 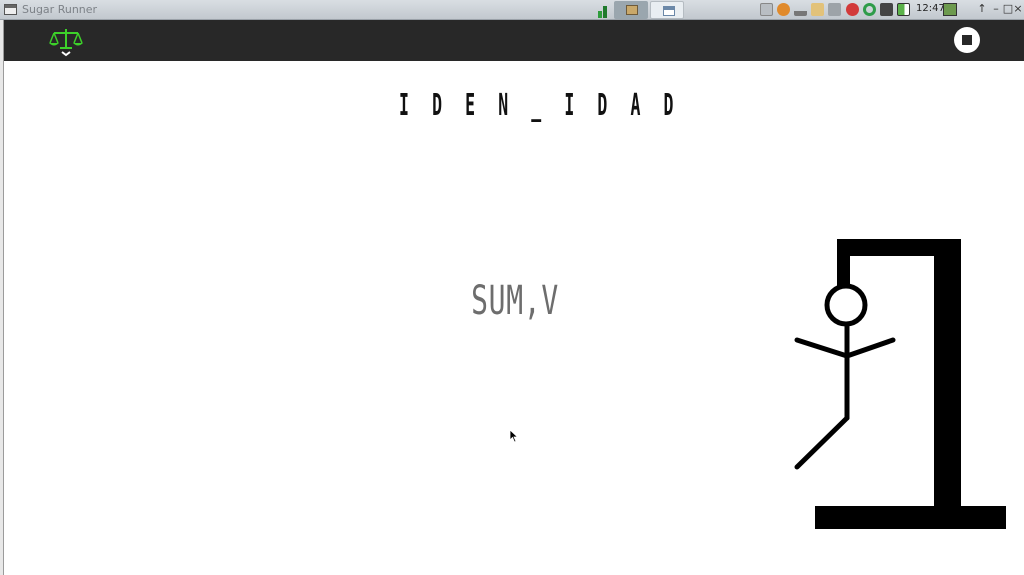 What do you see at coordinates (2, 297) in the screenshot?
I see `window-left-edge` at bounding box center [2, 297].